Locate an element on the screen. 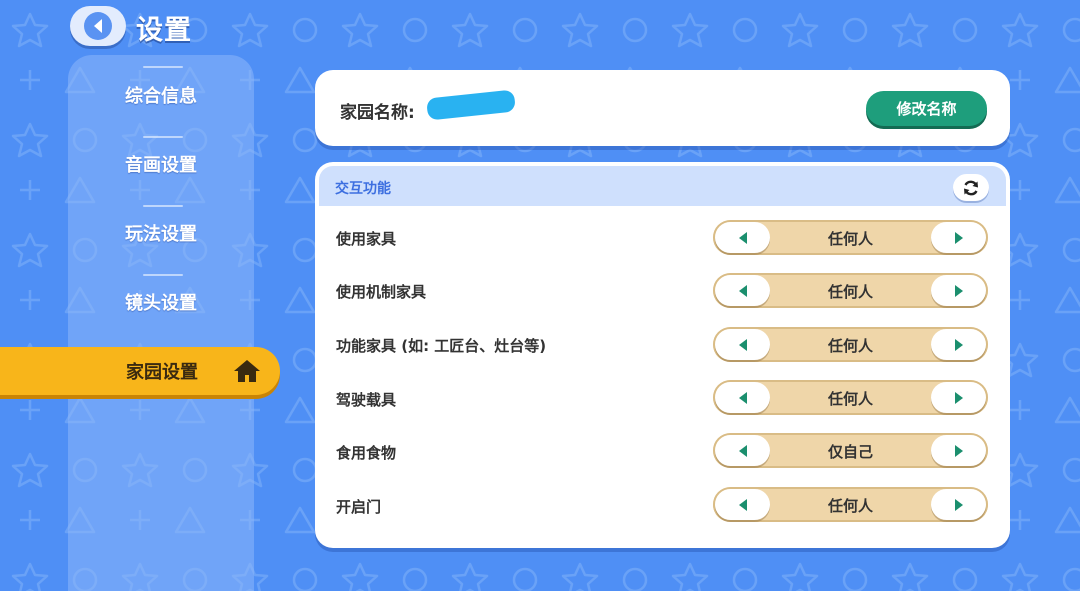 This screenshot has height=591, width=1080. sidebar-item-label: 综合信息 is located at coordinates (161, 96).